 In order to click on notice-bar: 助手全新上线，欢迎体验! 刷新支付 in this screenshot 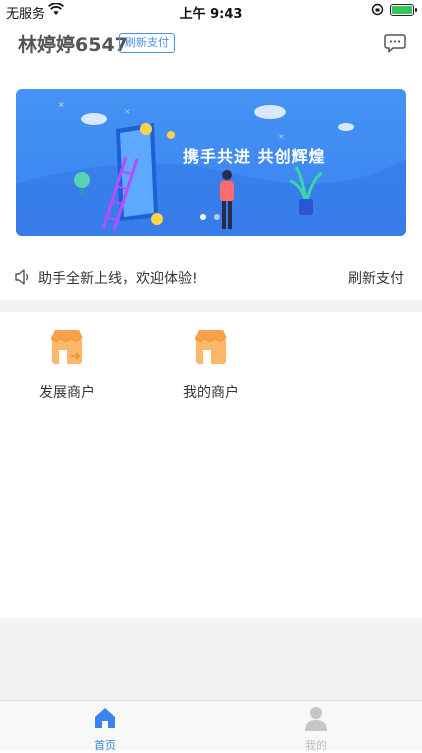, I will do `click(211, 277)`.